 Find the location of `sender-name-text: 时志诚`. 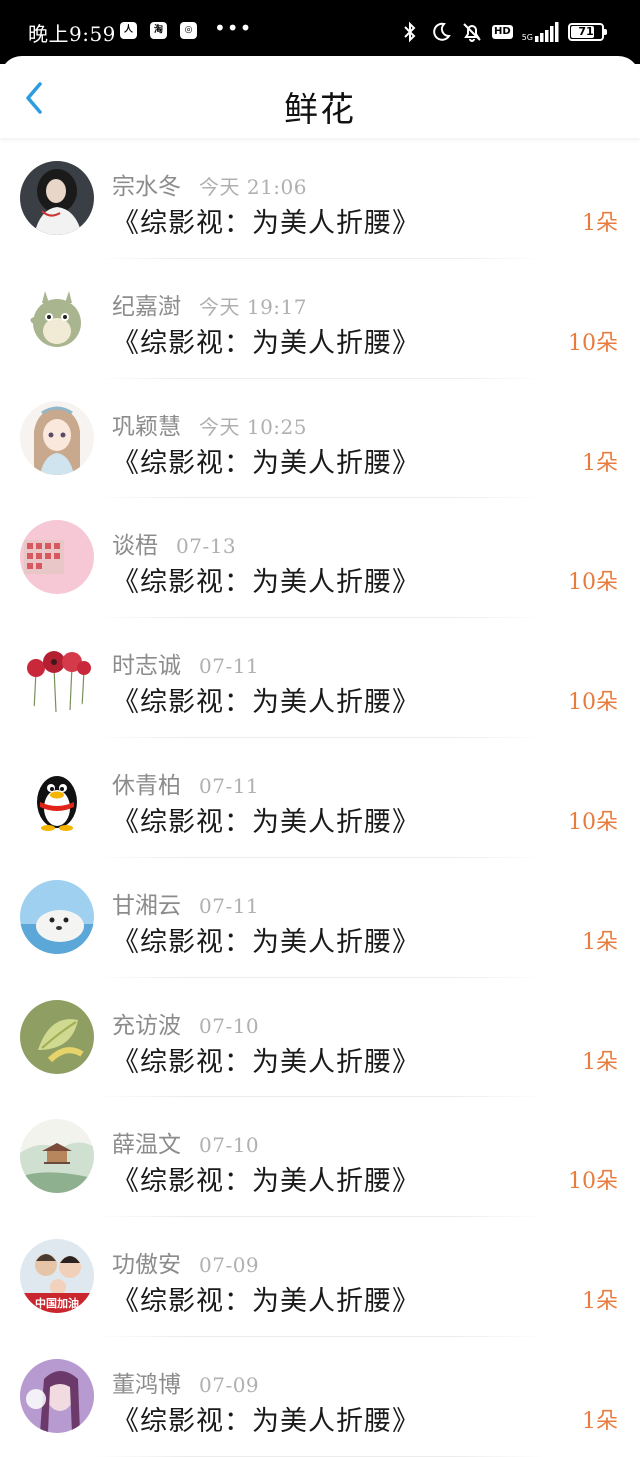

sender-name-text: 时志诚 is located at coordinates (146, 666).